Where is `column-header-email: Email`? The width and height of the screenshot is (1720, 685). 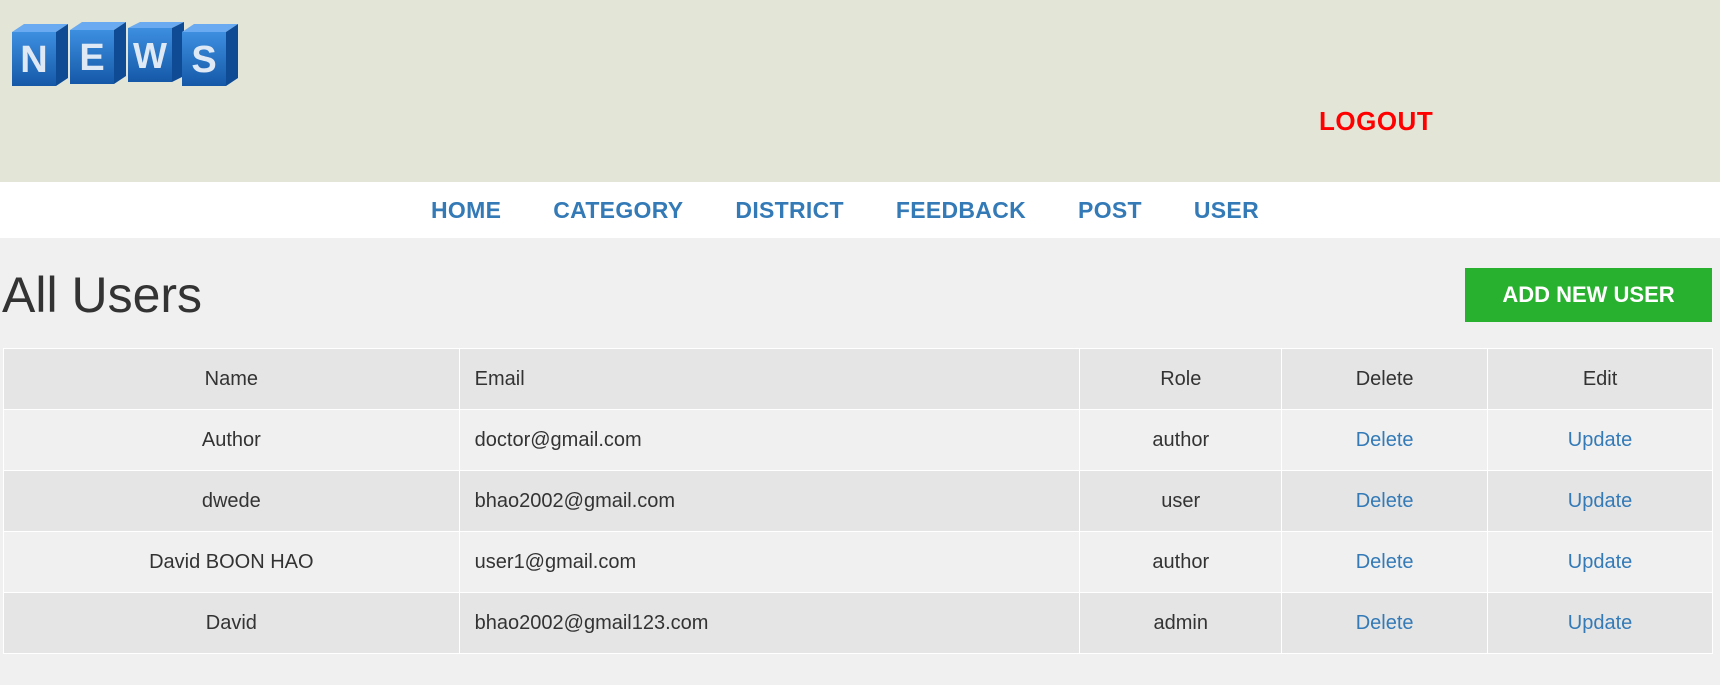 column-header-email: Email is located at coordinates (769, 379).